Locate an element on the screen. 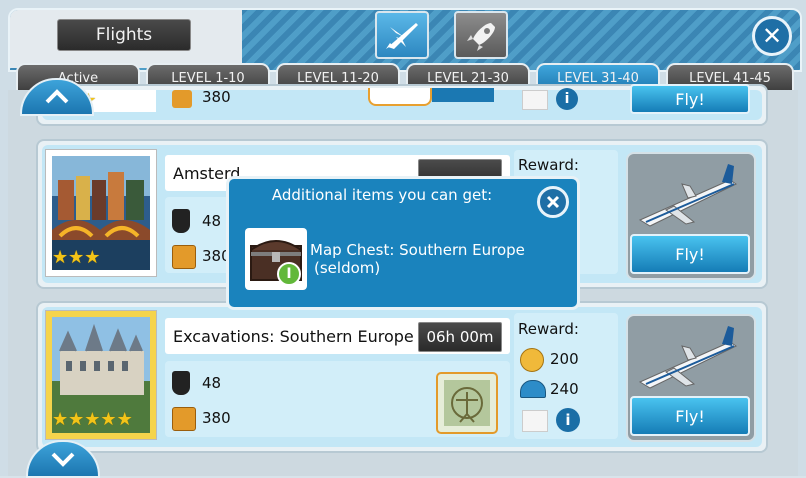 Image resolution: width=806 pixels, height=478 pixels. rocket-icon is located at coordinates (481, 37).